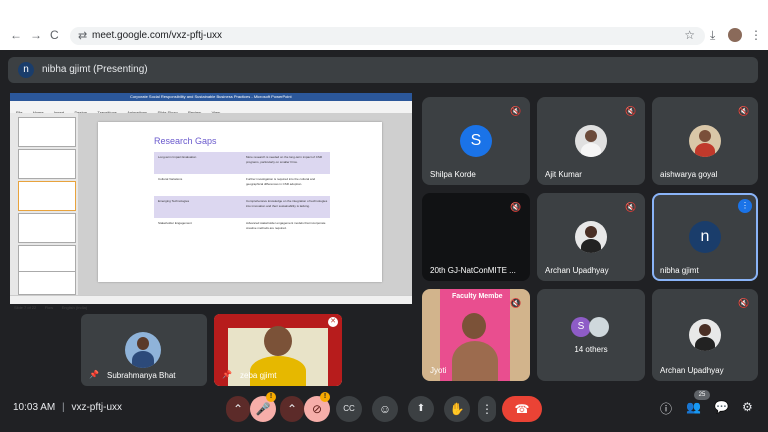 This screenshot has width=768, height=432. I want to click on participant-name: aishwarya goyal, so click(689, 174).